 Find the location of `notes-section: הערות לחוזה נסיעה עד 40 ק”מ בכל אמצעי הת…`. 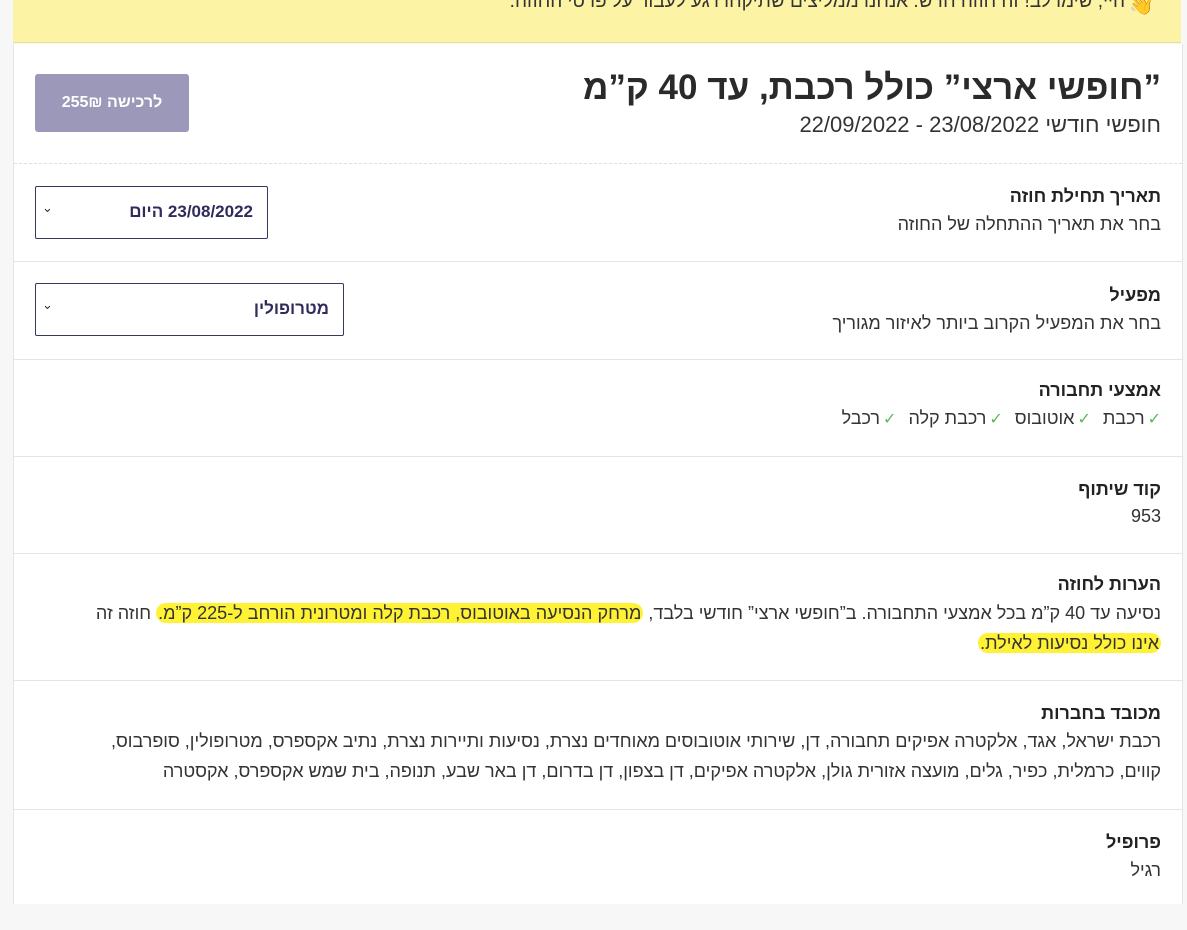

notes-section: הערות לחוזה נסיעה עד 40 ק”מ בכל אמצעי הת… is located at coordinates (598, 617).